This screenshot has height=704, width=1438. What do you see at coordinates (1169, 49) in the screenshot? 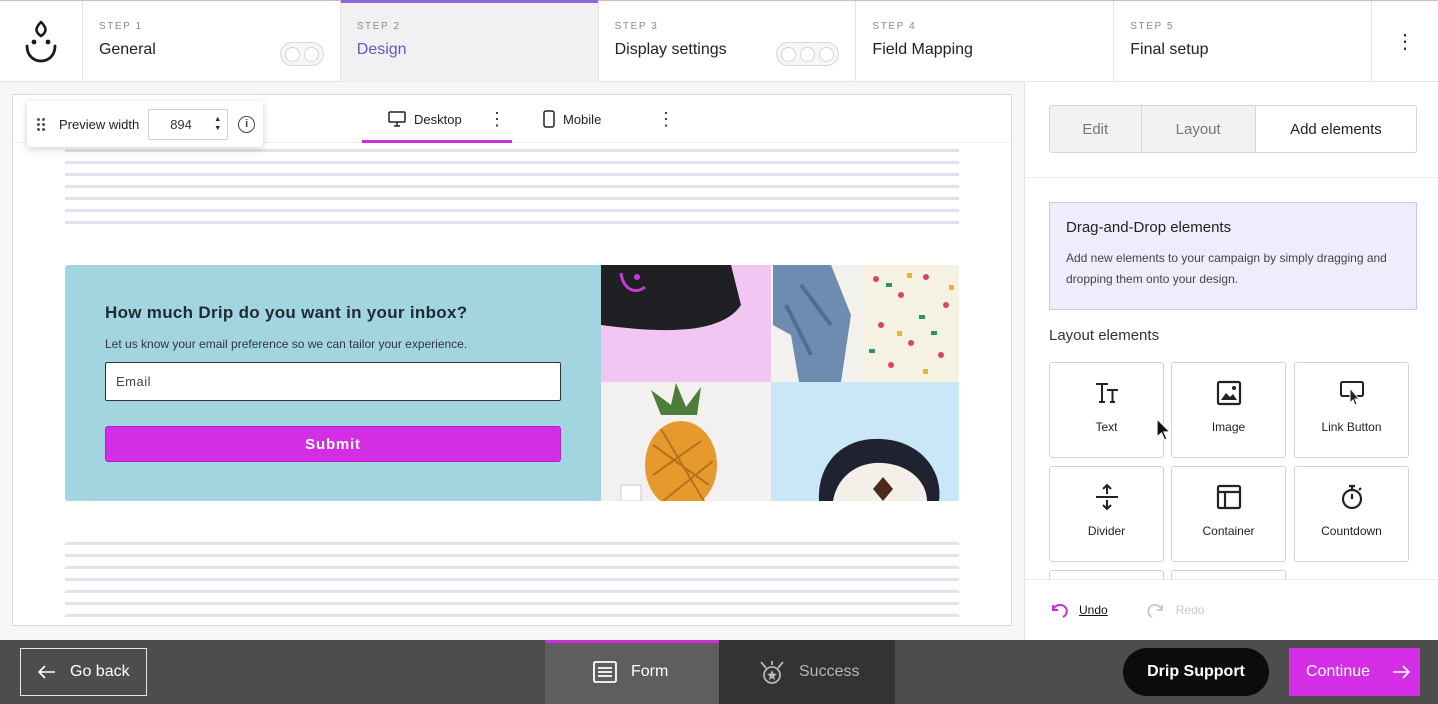
I see `step-title: Final setup` at bounding box center [1169, 49].